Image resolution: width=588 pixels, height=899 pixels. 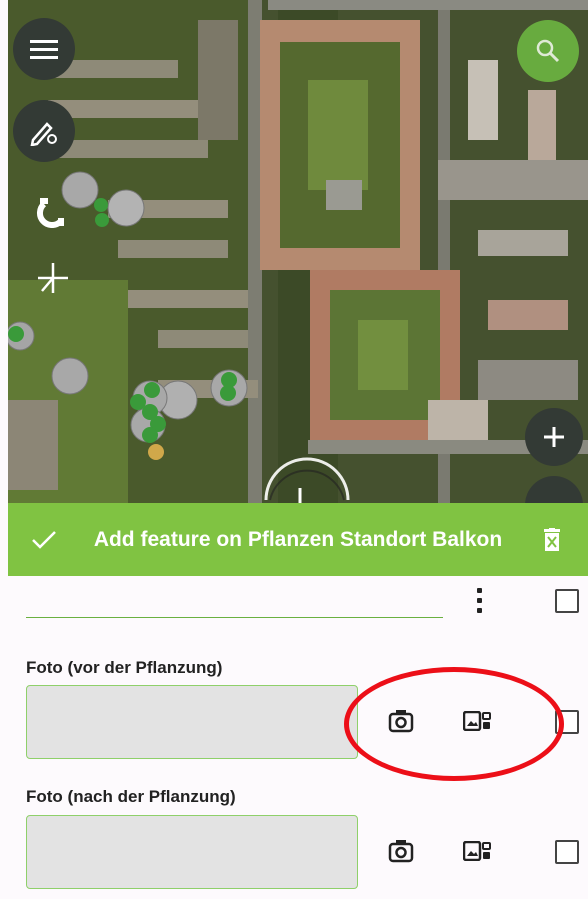 I want to click on menu-button, so click(x=44, y=49).